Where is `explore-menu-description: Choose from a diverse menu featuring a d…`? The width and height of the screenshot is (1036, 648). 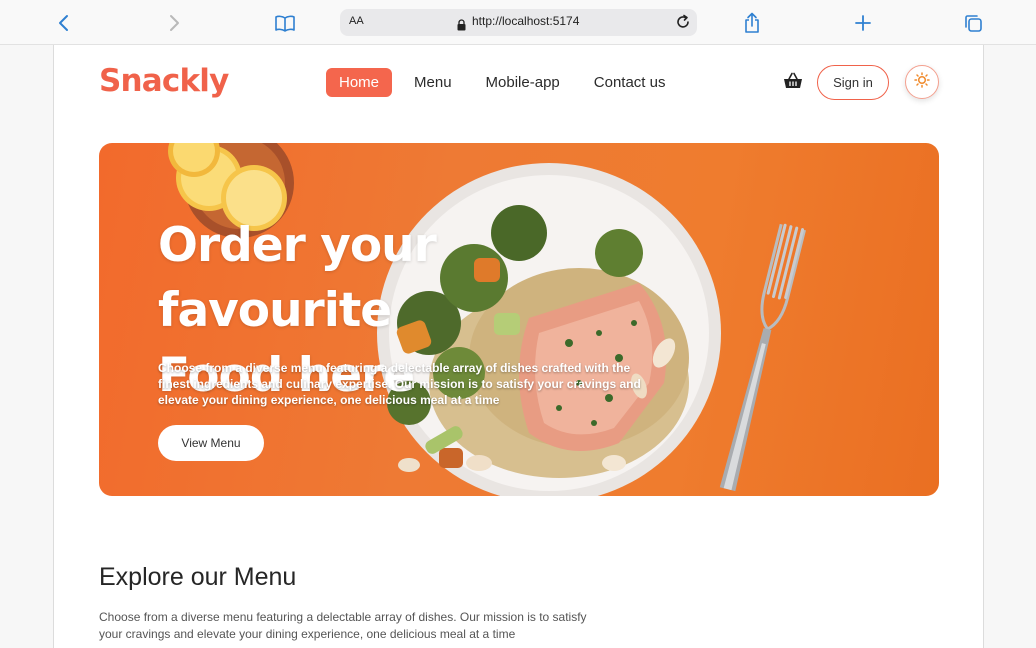
explore-menu-description: Choose from a diverse menu featuring a d… is located at coordinates (343, 625).